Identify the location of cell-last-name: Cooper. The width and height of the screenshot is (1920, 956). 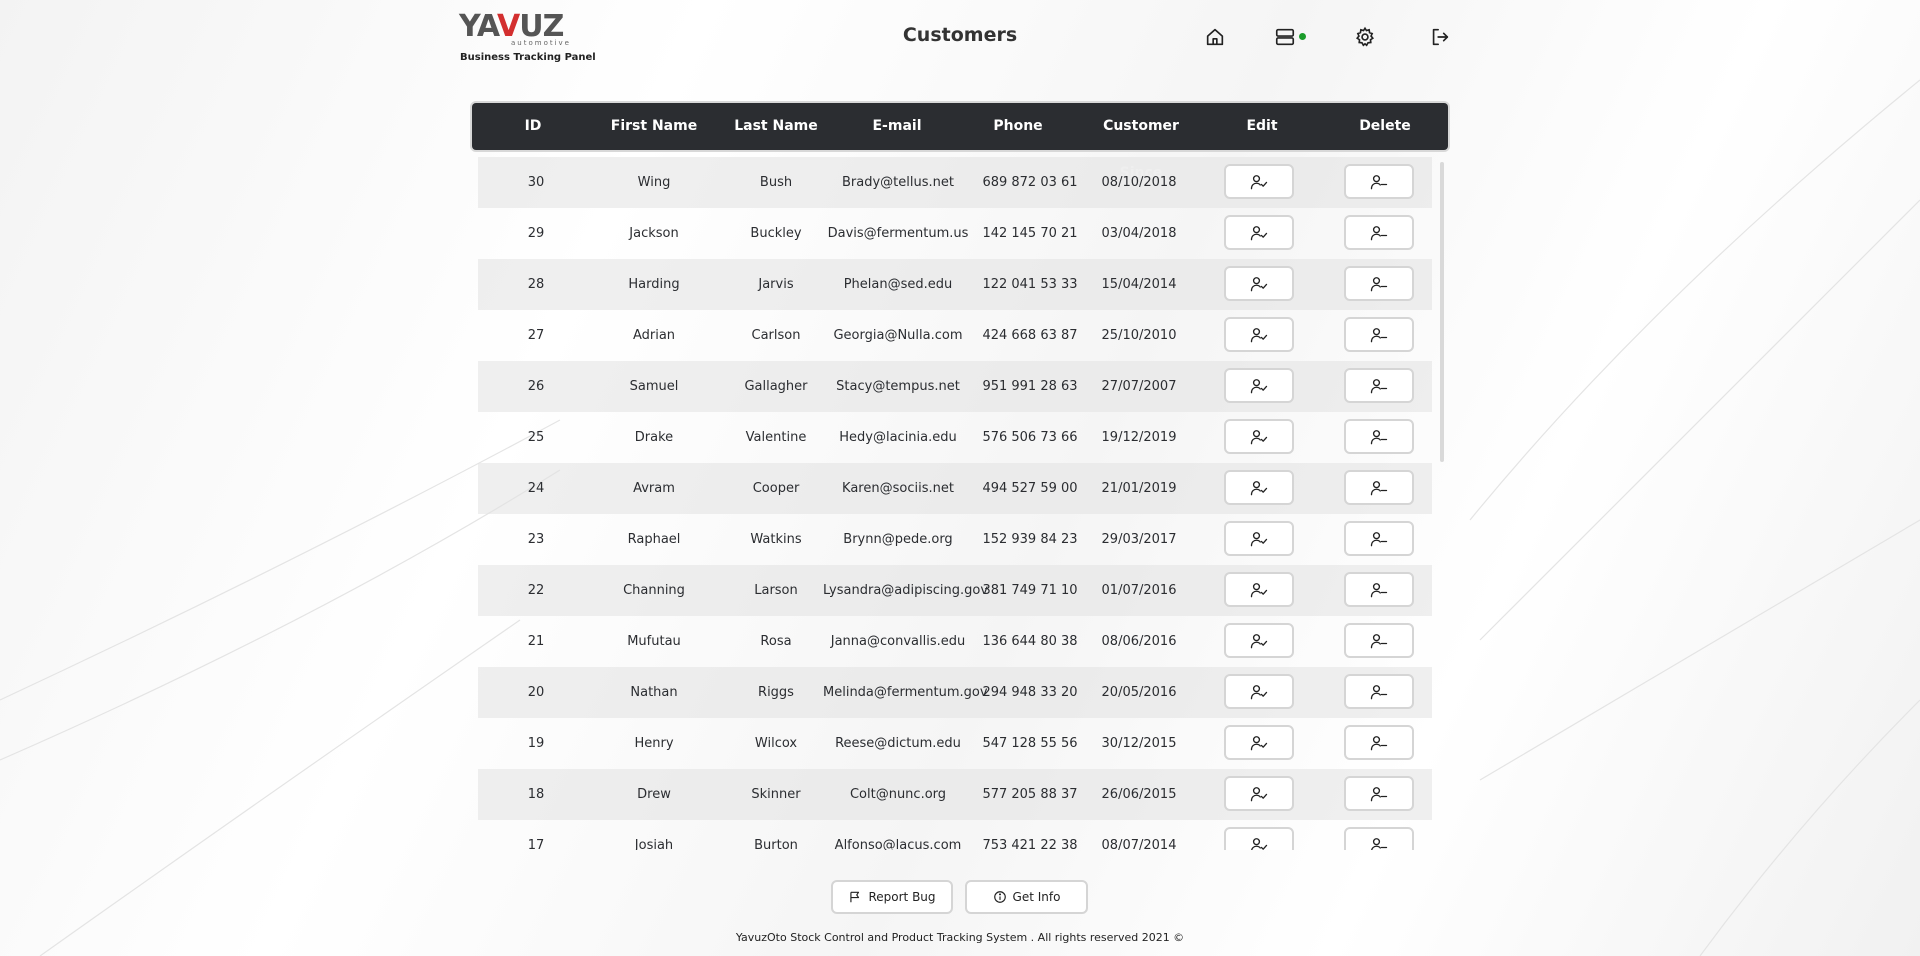
(776, 488).